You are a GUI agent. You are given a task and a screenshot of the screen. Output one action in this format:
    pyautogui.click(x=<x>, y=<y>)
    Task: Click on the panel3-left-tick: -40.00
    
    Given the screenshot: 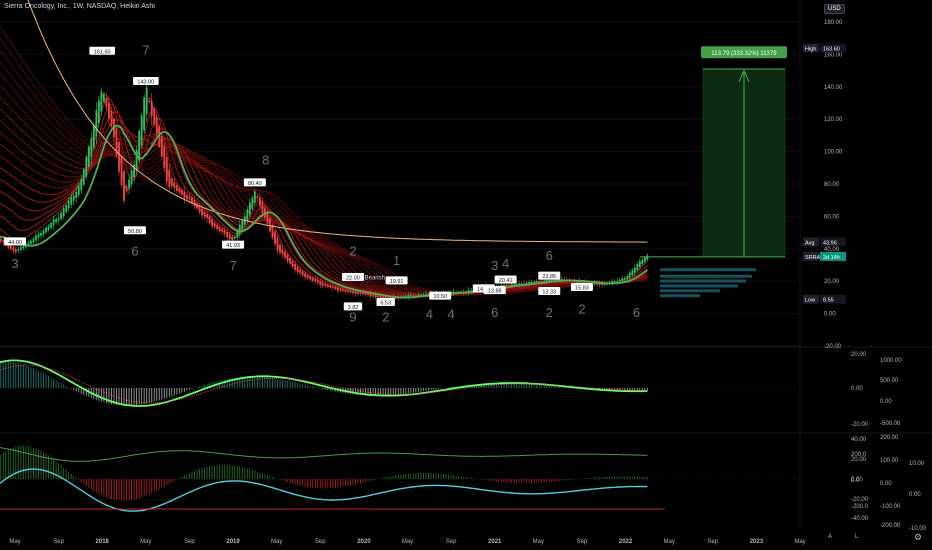 What is the action you would take?
    pyautogui.click(x=860, y=519)
    